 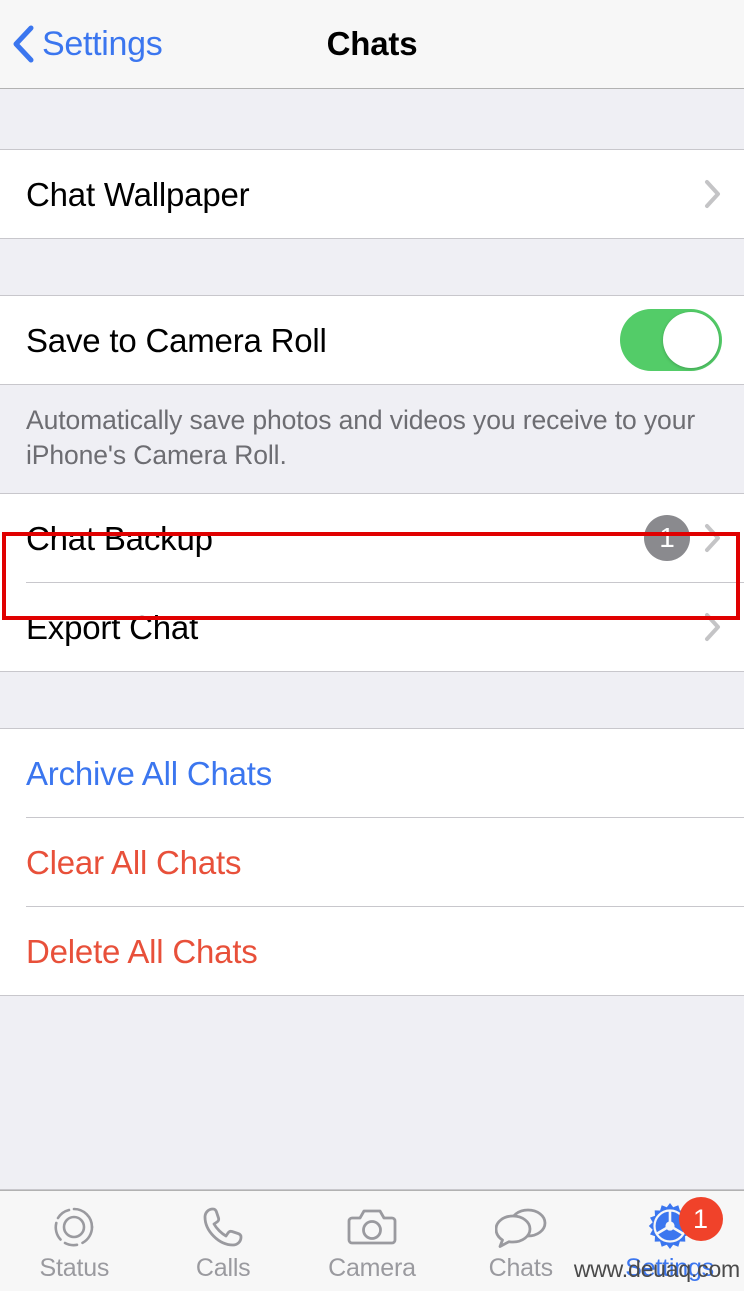 I want to click on section-backup: Chat Backup 1 Export Chat, so click(x=372, y=583).